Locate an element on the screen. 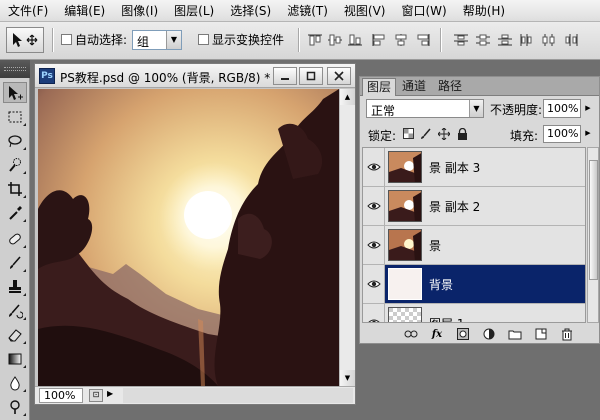  menu-image: 图像(I) is located at coordinates (139, 11).